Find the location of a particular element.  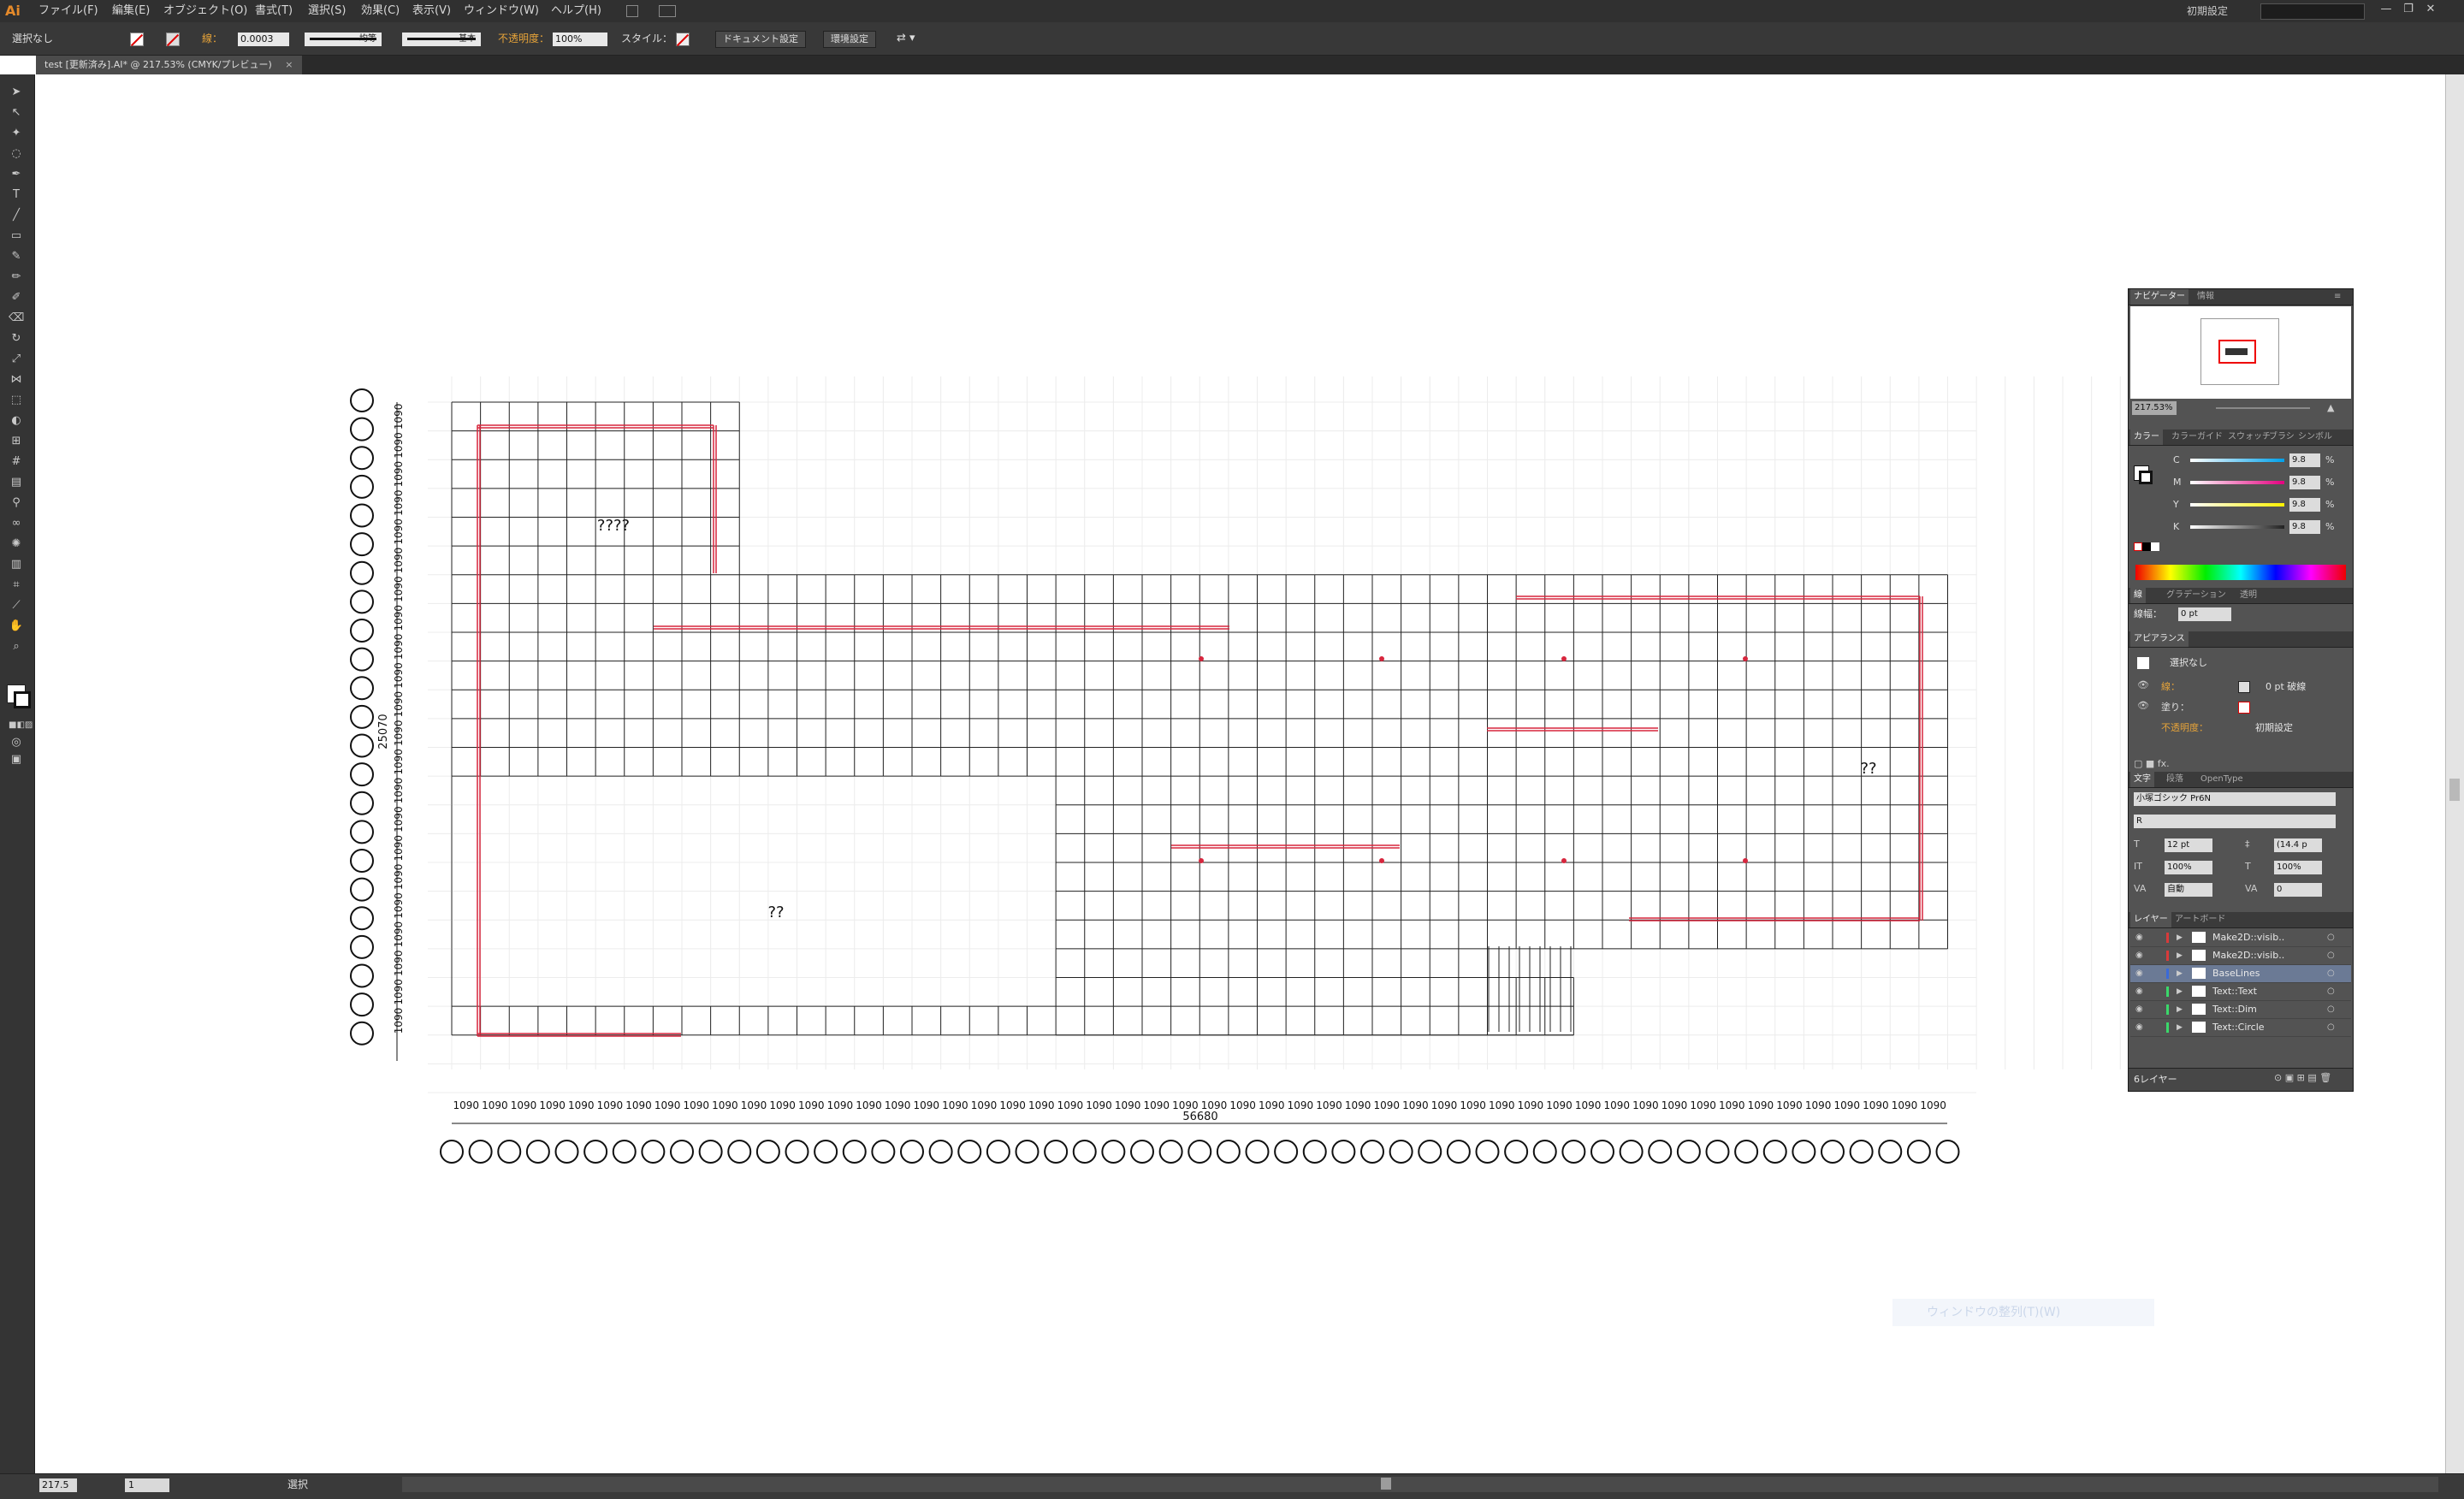

appearance-stroke-swatch is located at coordinates (2244, 687).